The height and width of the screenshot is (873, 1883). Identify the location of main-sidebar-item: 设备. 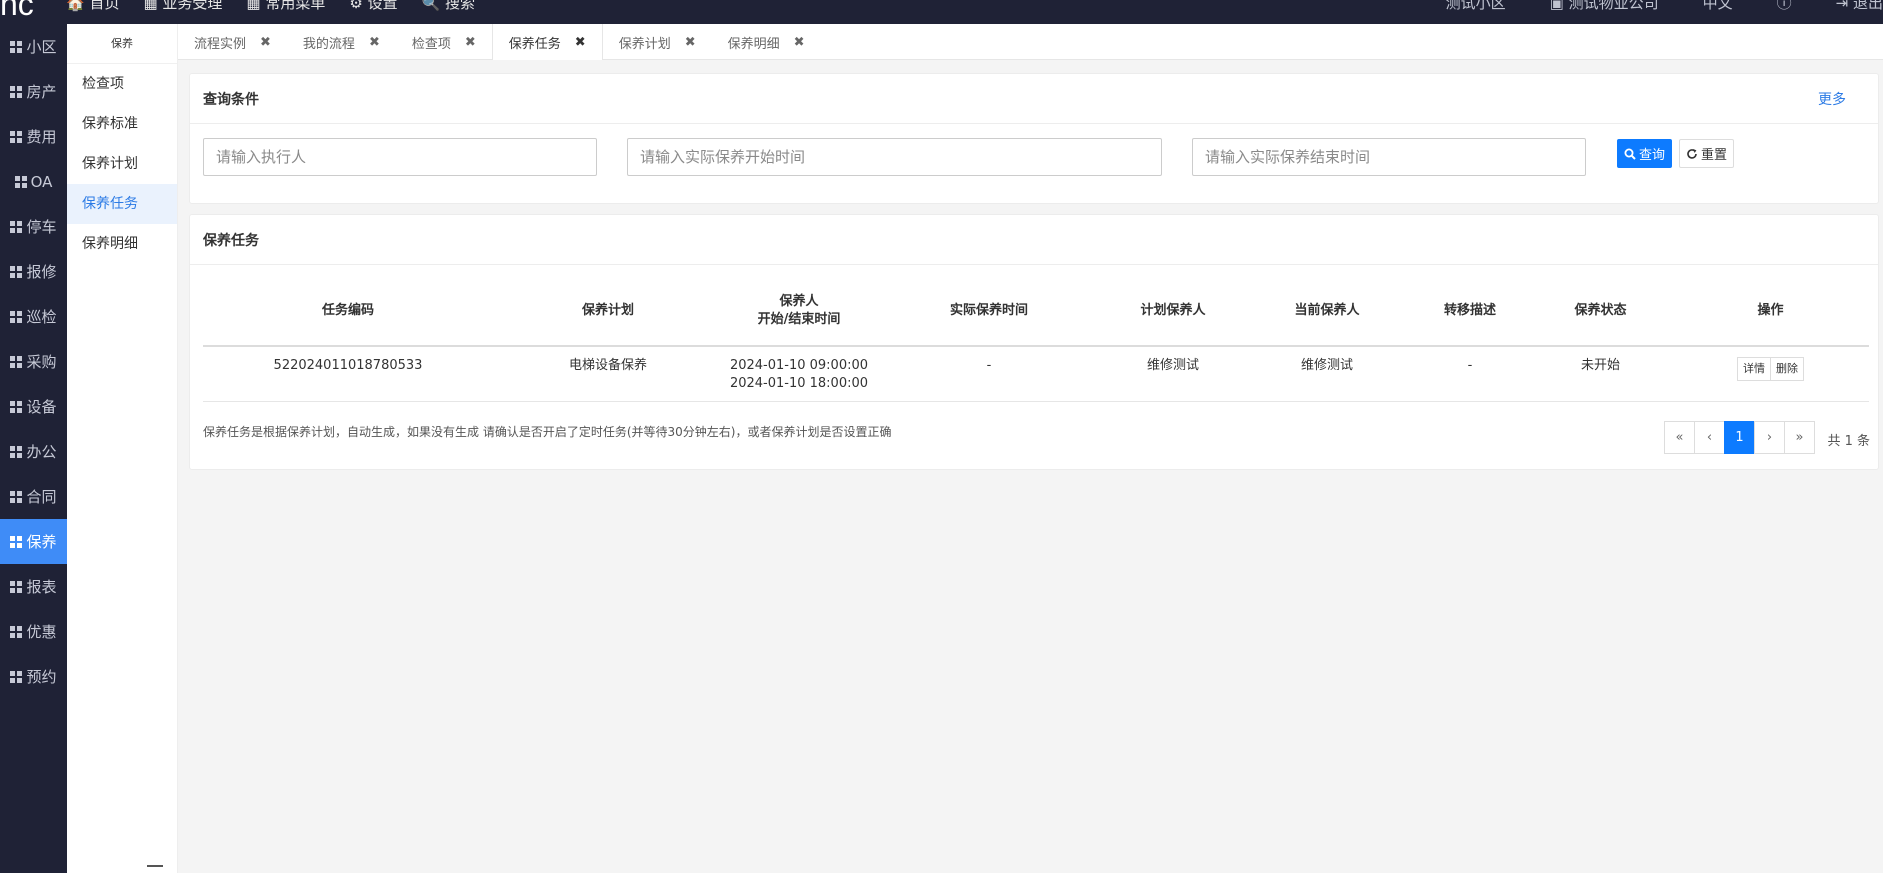
(33, 406).